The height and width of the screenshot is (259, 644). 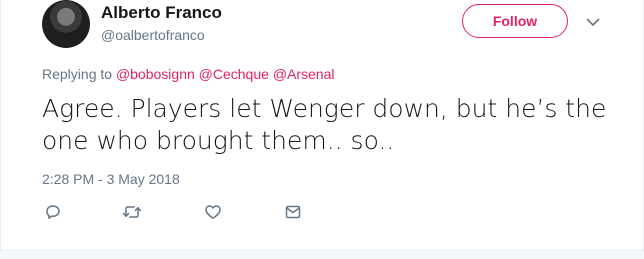 I want to click on envelope-icon, so click(x=293, y=212).